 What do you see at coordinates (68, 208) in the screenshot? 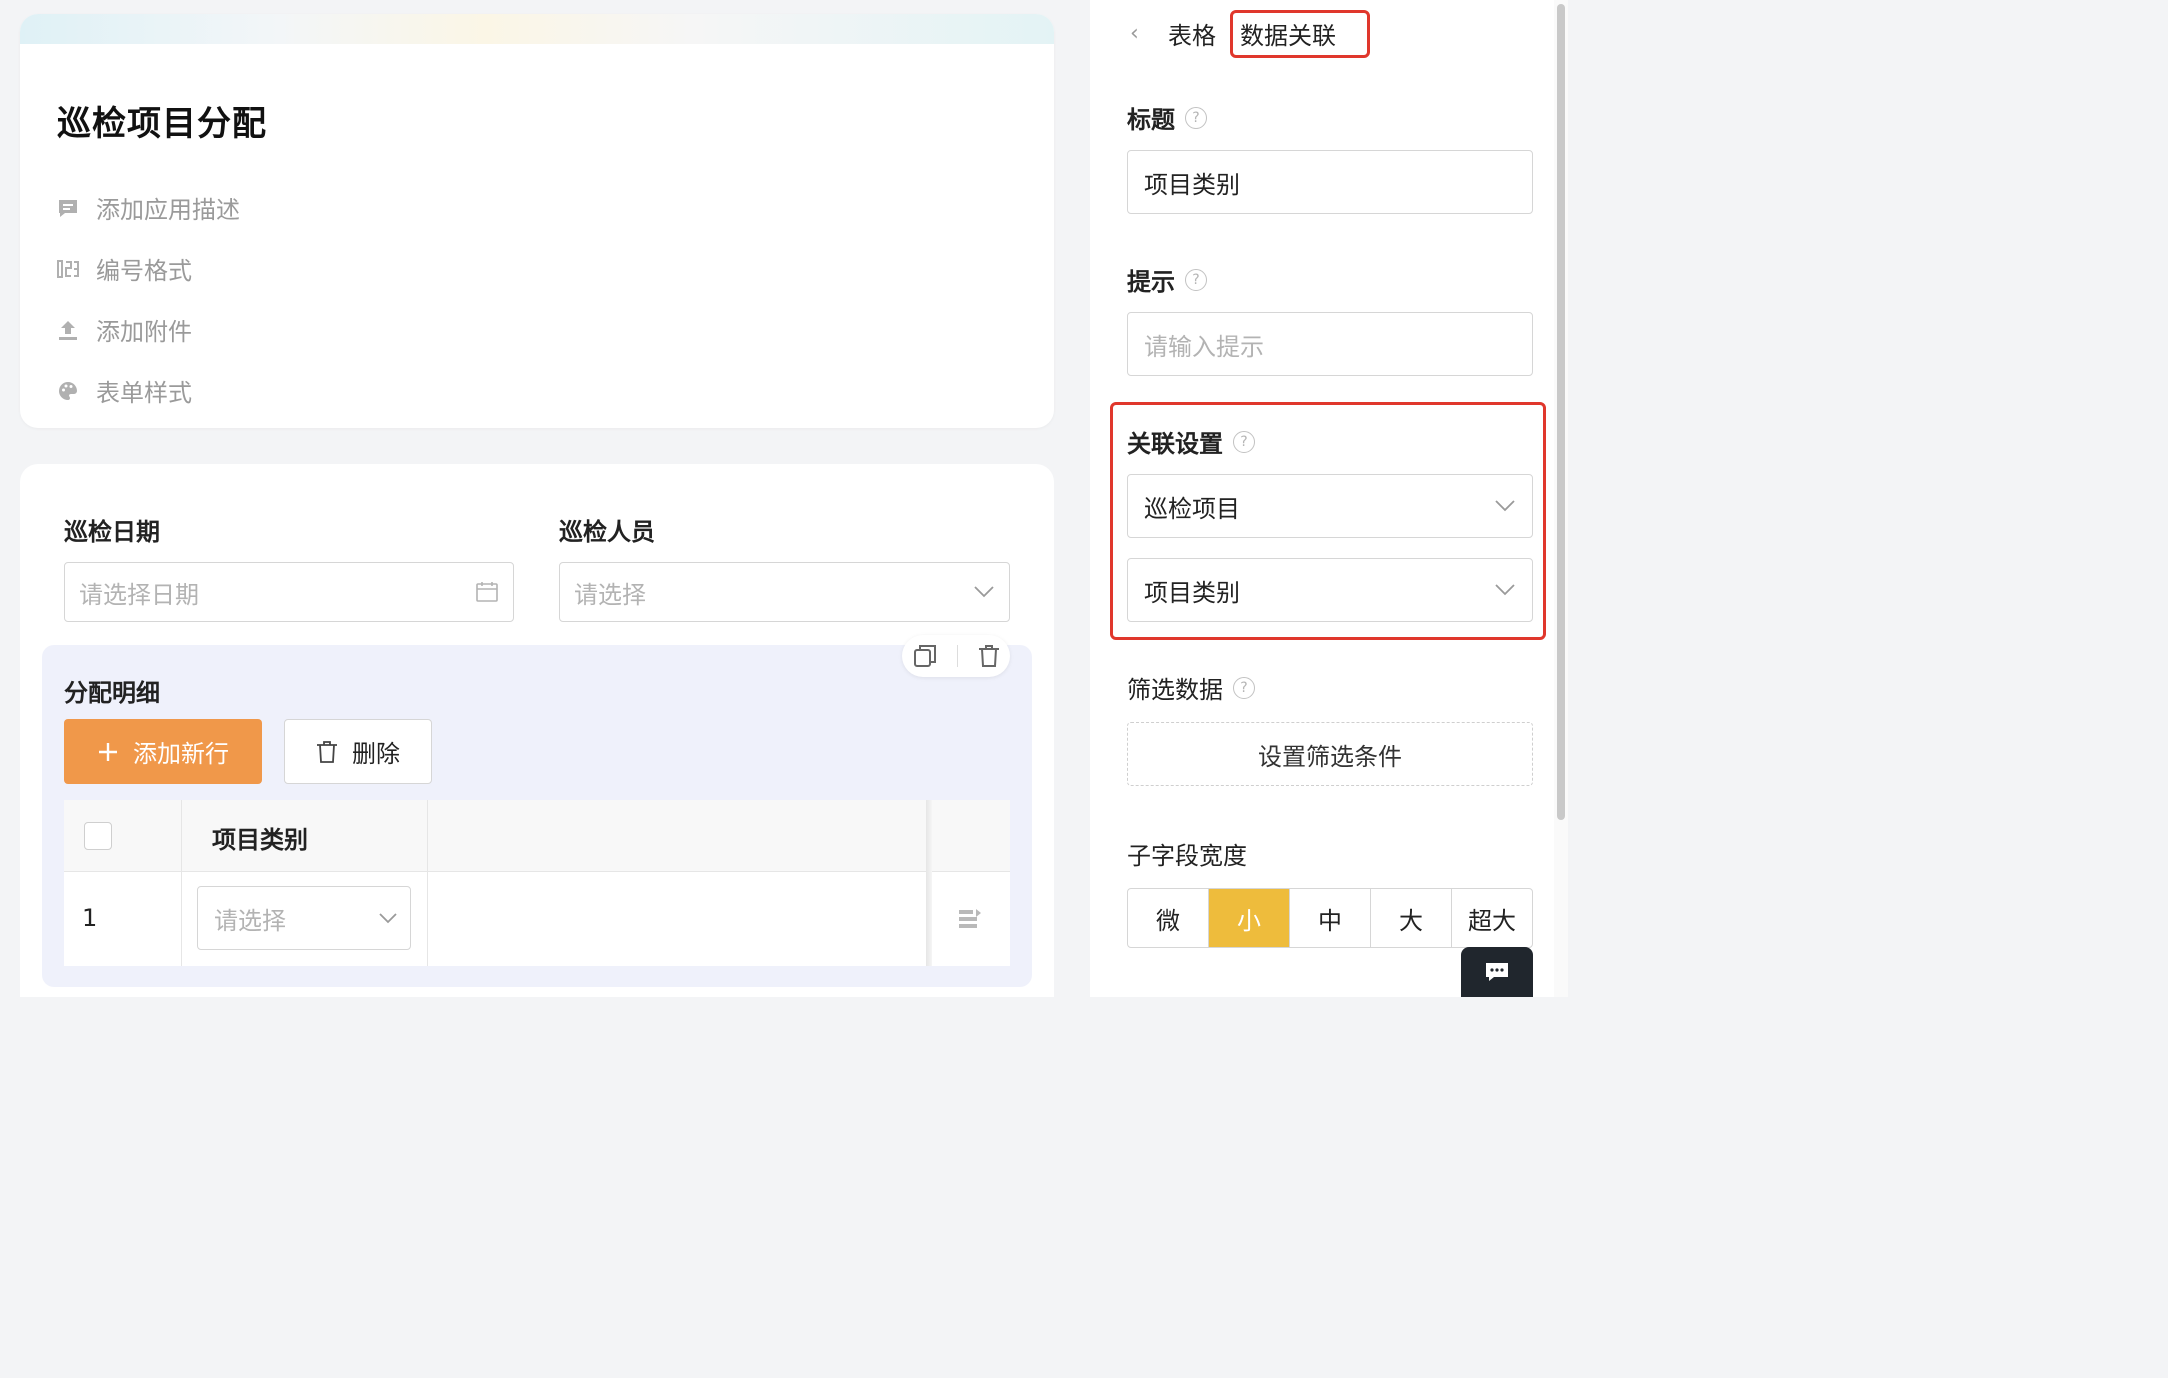
I see `comment-icon` at bounding box center [68, 208].